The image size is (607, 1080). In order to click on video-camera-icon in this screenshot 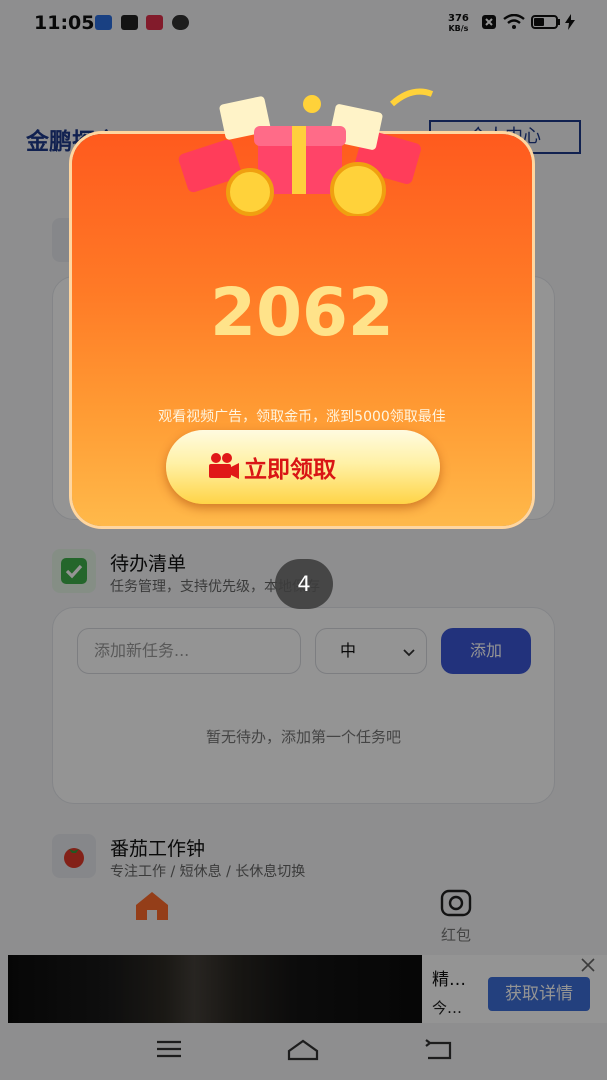, I will do `click(224, 466)`.